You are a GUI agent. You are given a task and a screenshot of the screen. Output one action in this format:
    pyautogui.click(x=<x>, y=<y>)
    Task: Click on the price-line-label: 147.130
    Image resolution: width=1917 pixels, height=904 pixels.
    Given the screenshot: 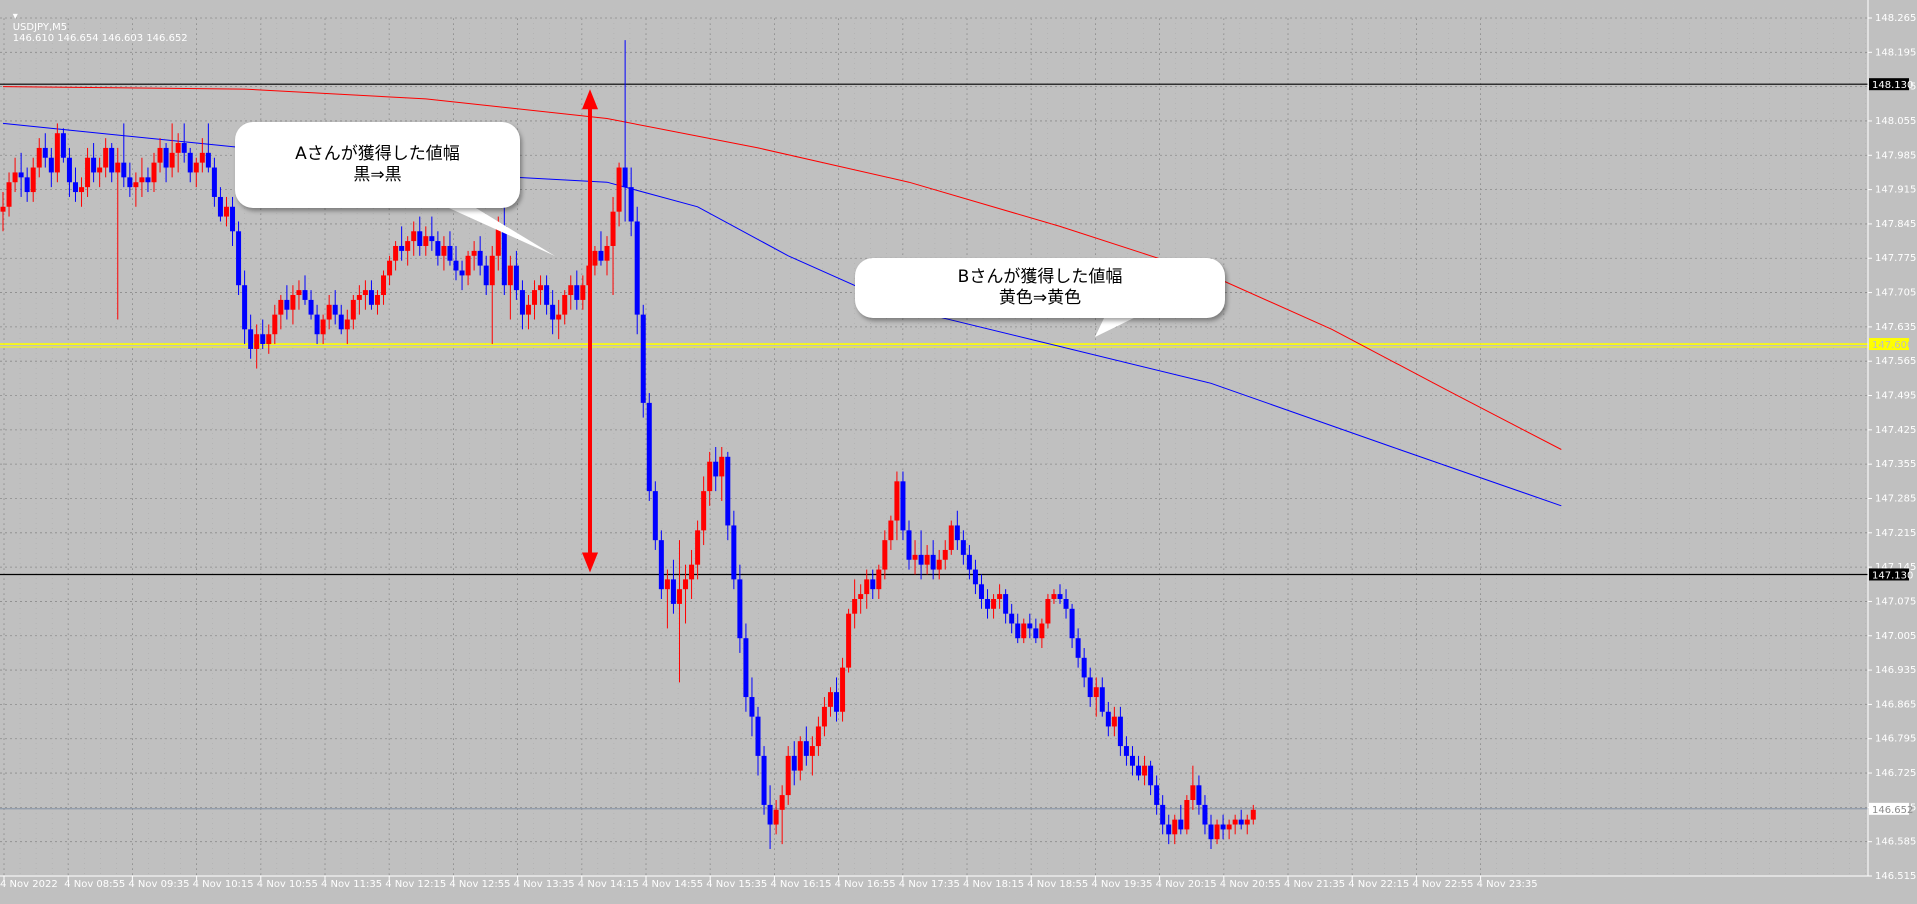 What is the action you would take?
    pyautogui.click(x=1892, y=575)
    